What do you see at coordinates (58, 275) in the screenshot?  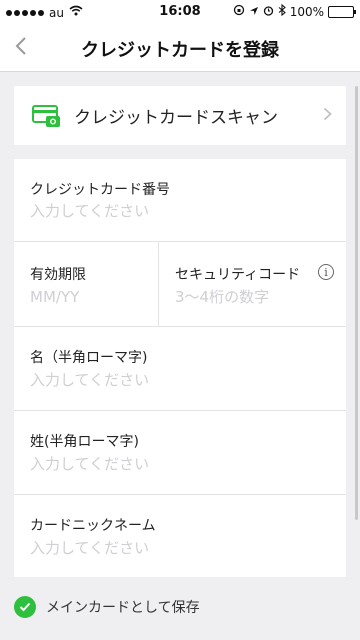 I see `expiry-label: 有効期限` at bounding box center [58, 275].